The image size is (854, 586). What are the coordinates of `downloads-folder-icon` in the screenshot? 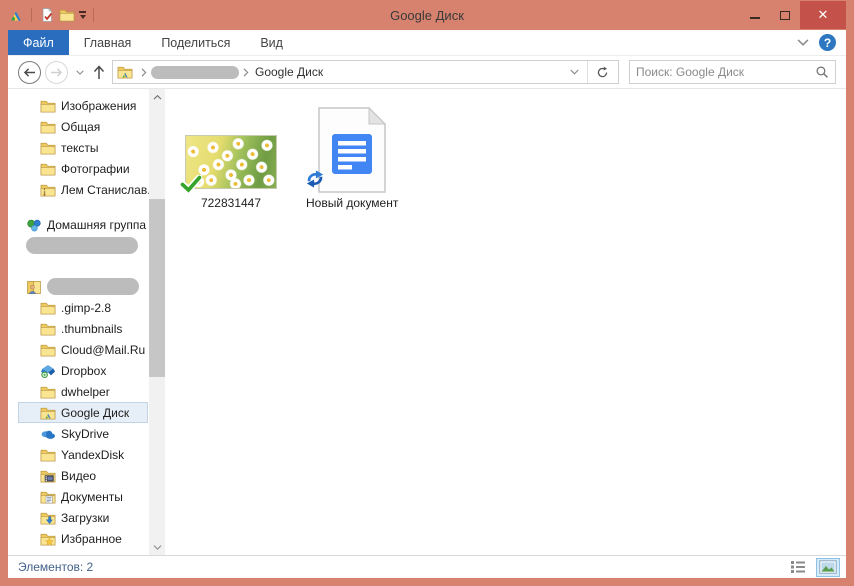 It's located at (48, 518).